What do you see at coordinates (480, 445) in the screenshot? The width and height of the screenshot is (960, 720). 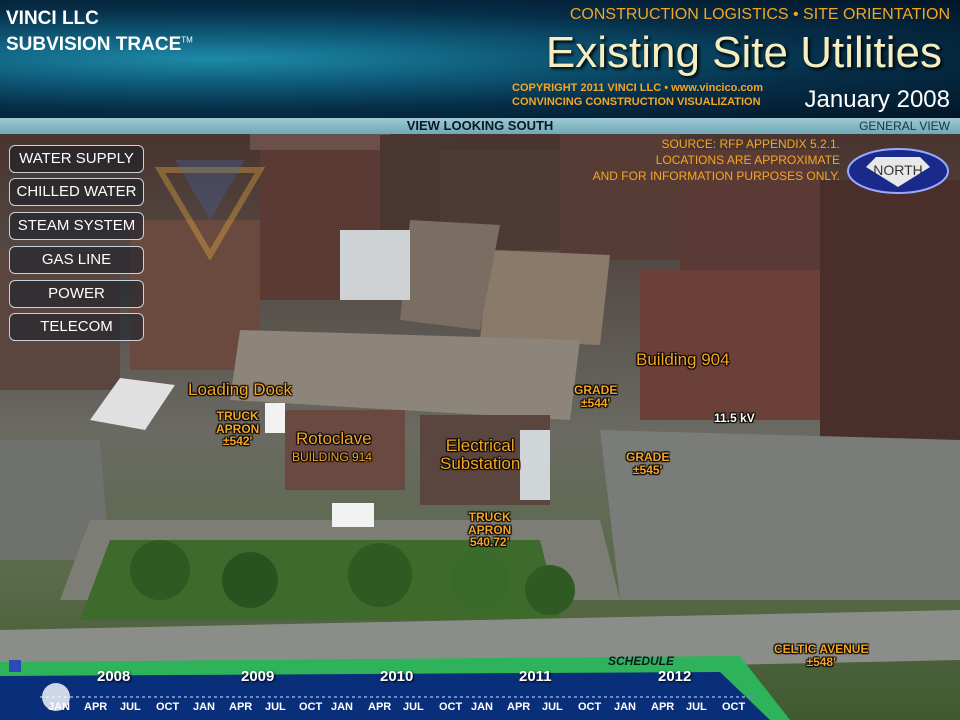 I see `label-electrical-line1: Electrical` at bounding box center [480, 445].